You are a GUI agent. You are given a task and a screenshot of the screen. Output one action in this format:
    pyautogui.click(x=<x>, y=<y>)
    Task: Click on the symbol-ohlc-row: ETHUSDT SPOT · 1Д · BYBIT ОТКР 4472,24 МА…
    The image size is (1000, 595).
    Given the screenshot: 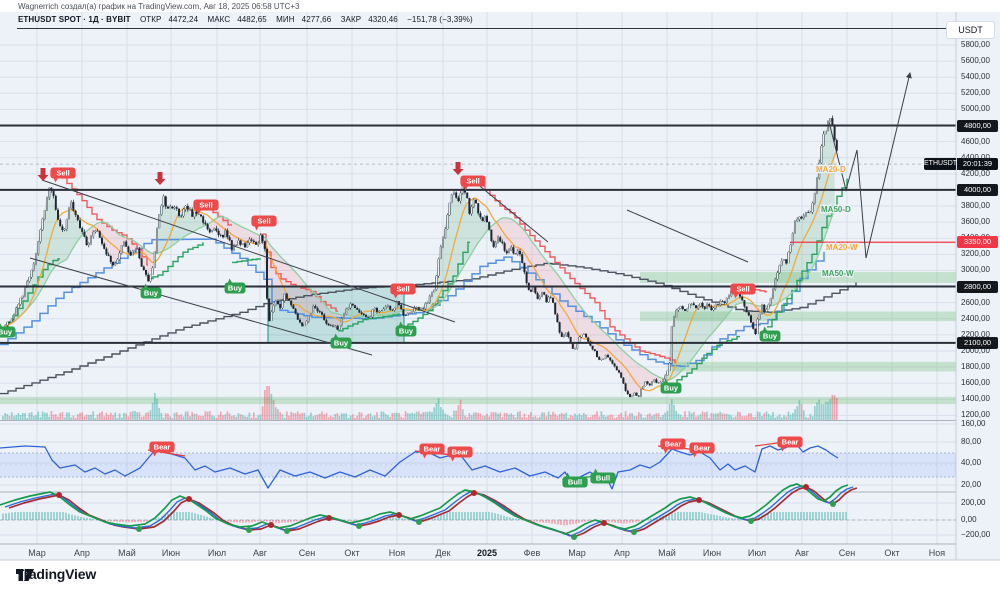 What is the action you would take?
    pyautogui.click(x=249, y=19)
    